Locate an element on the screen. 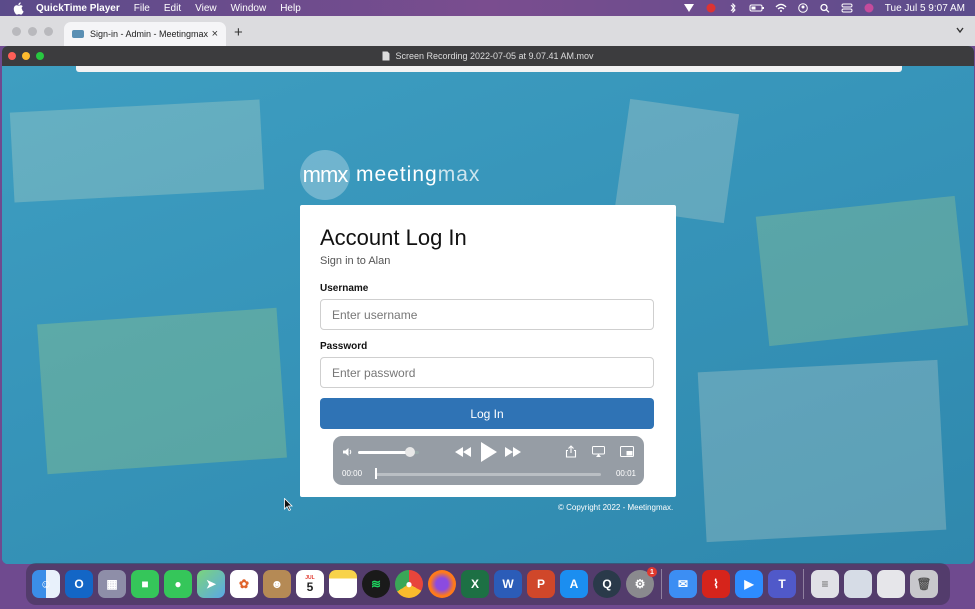  photos-icon: ✿ is located at coordinates (244, 584).